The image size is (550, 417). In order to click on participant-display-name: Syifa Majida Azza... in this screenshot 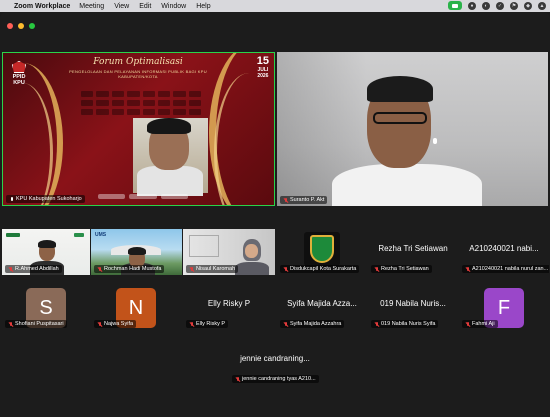, I will do `click(322, 303)`.